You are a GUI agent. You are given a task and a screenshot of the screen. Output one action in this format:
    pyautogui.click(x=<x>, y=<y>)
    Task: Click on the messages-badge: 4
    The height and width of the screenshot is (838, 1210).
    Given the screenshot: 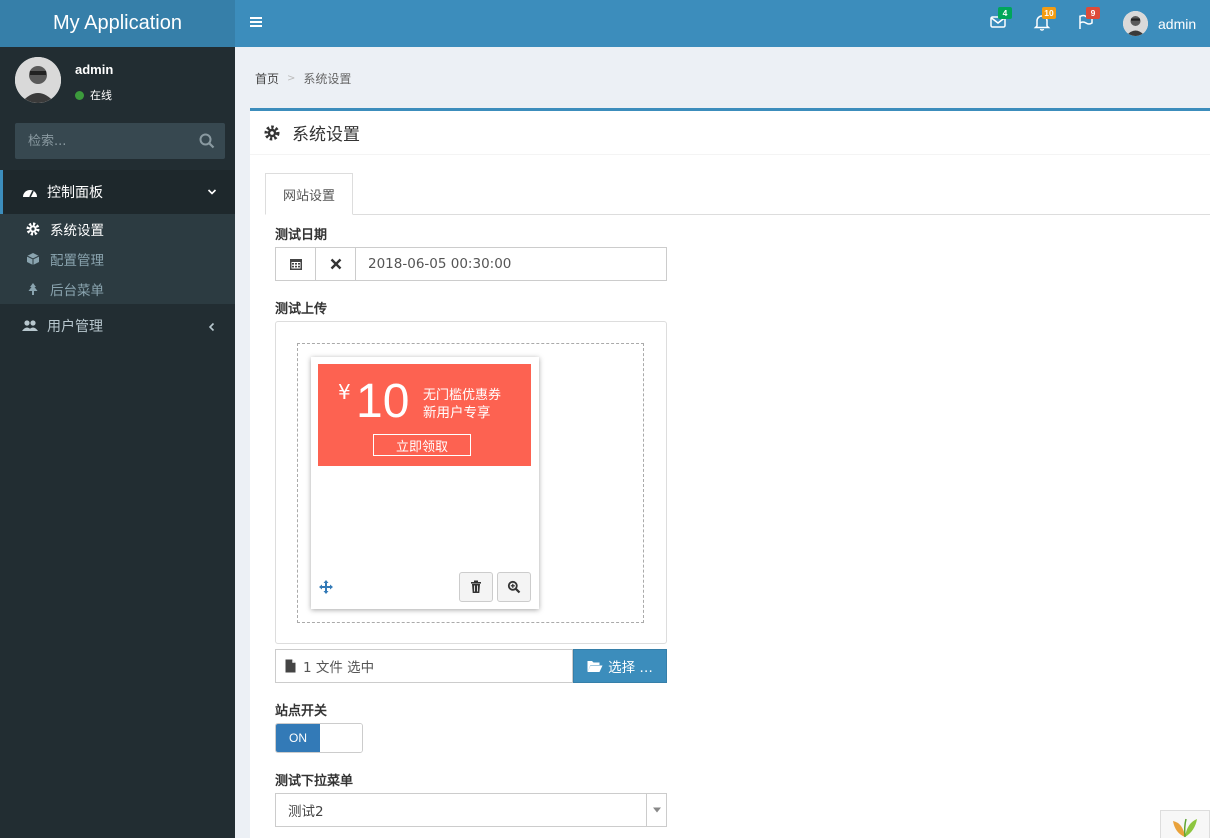 What is the action you would take?
    pyautogui.click(x=1005, y=13)
    